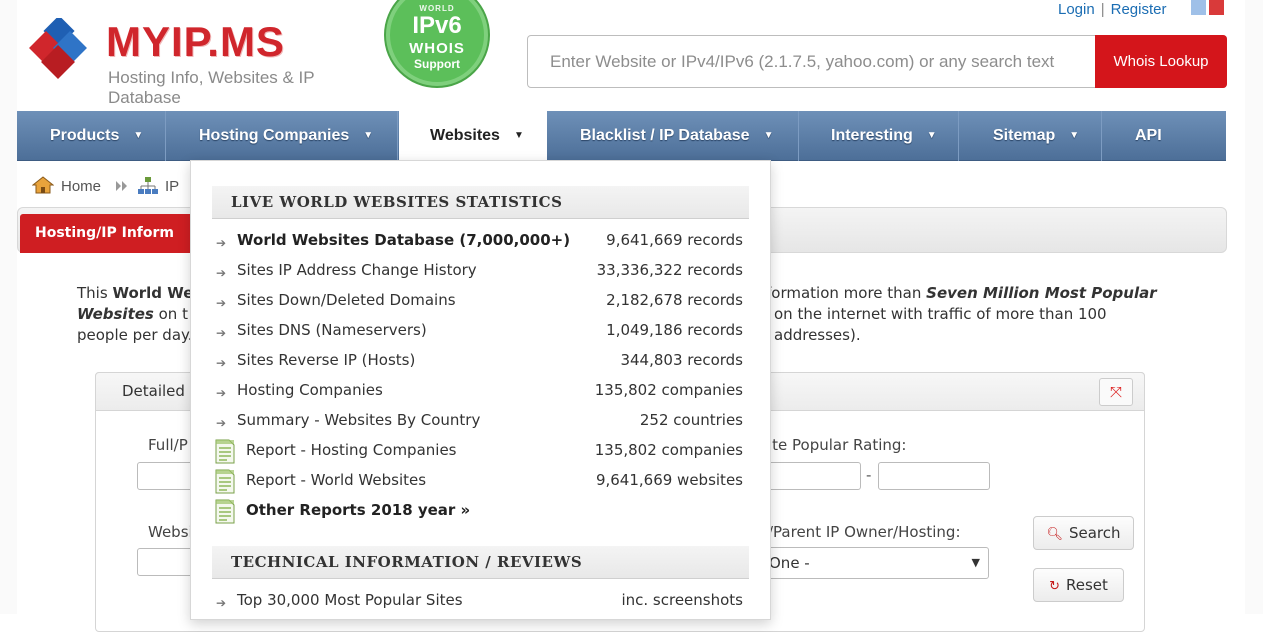 This screenshot has height=632, width=1263. Describe the element at coordinates (172, 186) in the screenshot. I see `breadcrumb-ip: IP` at that location.